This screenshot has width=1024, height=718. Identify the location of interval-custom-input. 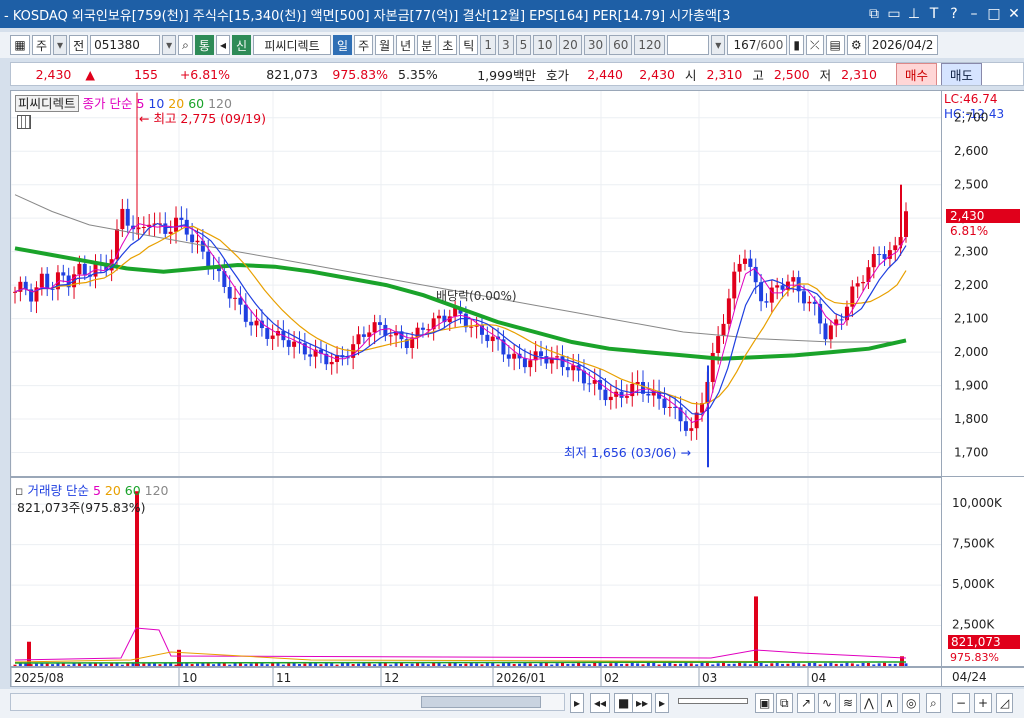
(688, 45).